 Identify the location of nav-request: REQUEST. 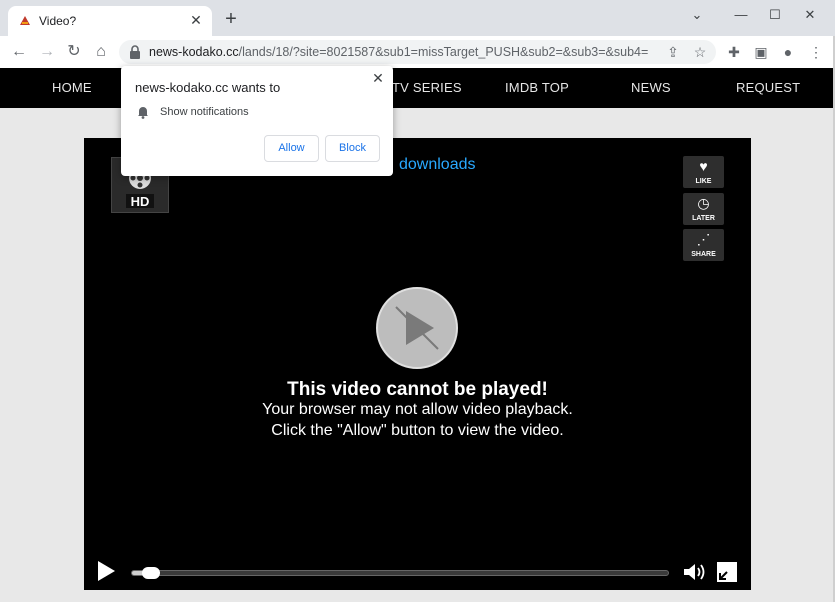
(768, 87).